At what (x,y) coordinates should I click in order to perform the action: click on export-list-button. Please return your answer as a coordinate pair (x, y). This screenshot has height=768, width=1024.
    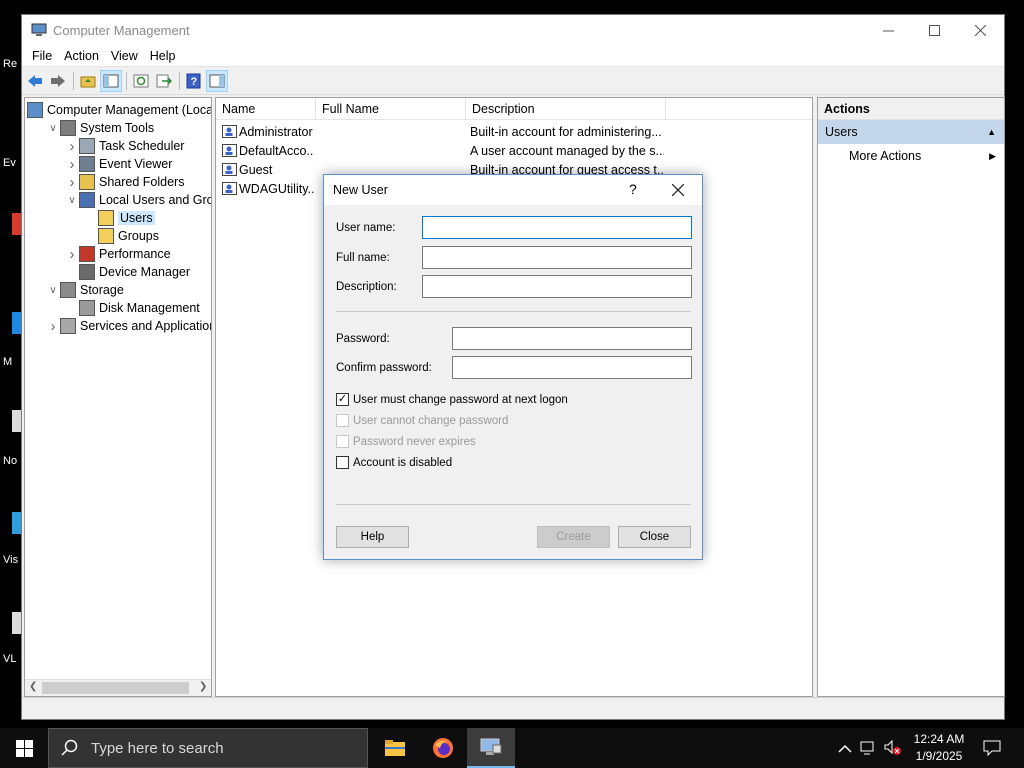
    Looking at the image, I should click on (164, 81).